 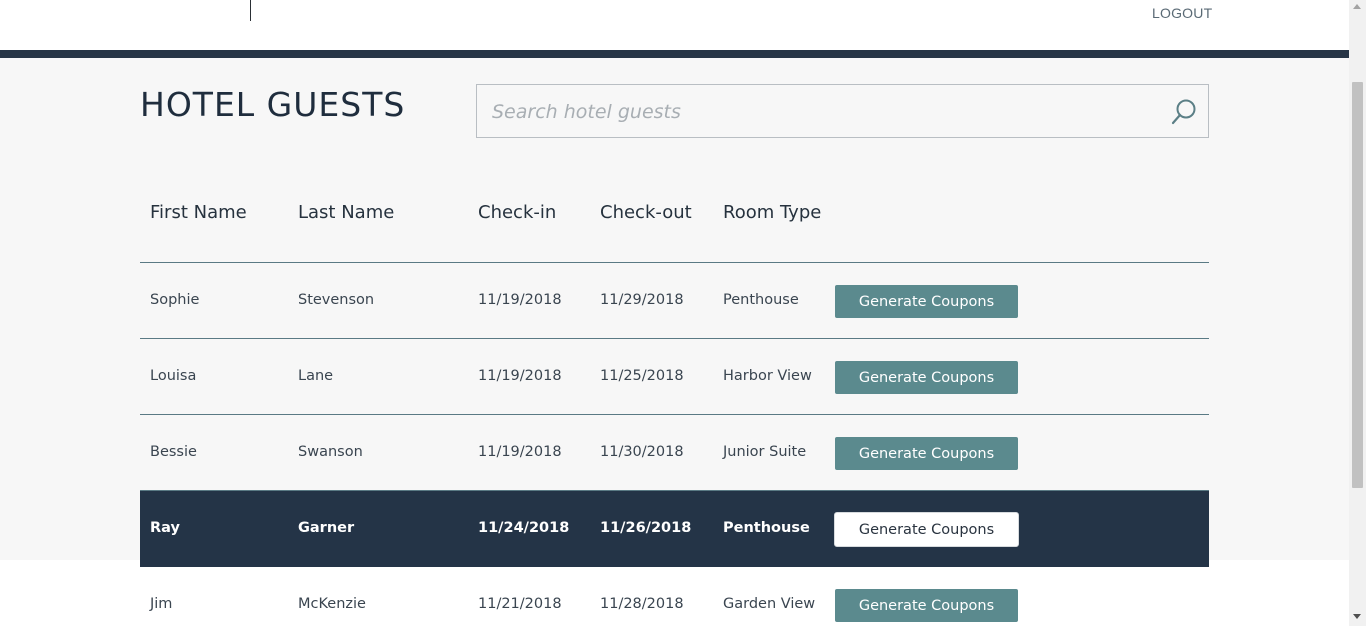 I want to click on first-name-cell: Ray, so click(x=165, y=528).